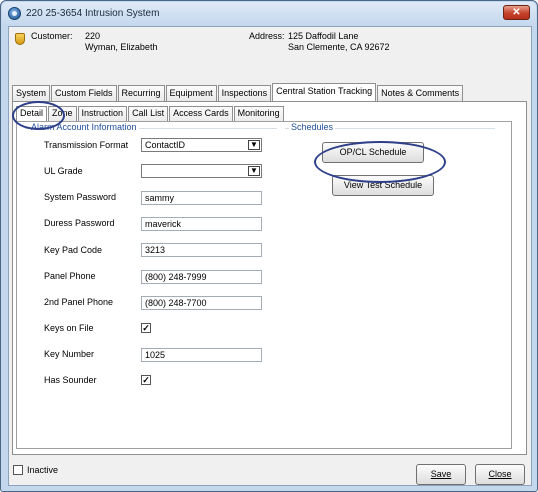  What do you see at coordinates (267, 36) in the screenshot?
I see `address-label: Address:` at bounding box center [267, 36].